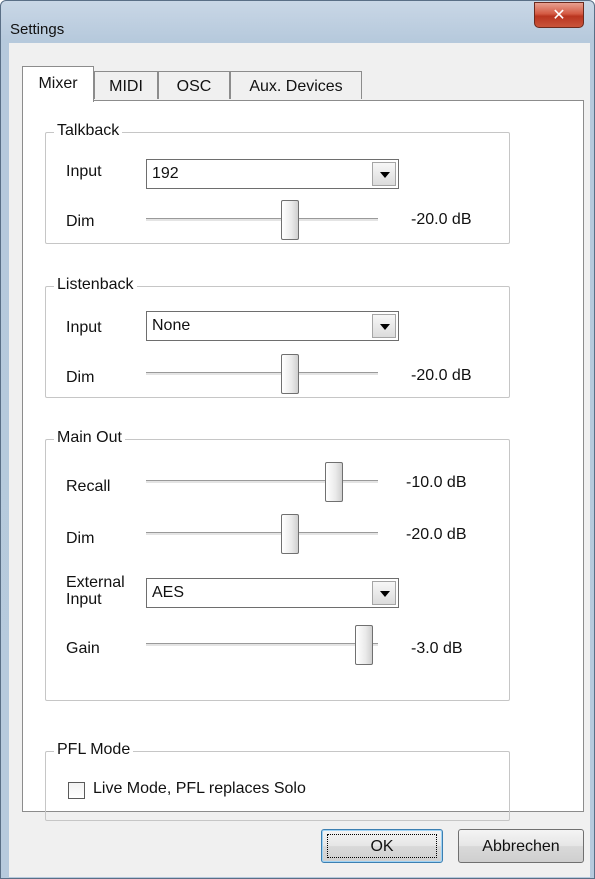 This screenshot has height=879, width=595. I want to click on cancel-button-label: Abbrechen, so click(521, 846).